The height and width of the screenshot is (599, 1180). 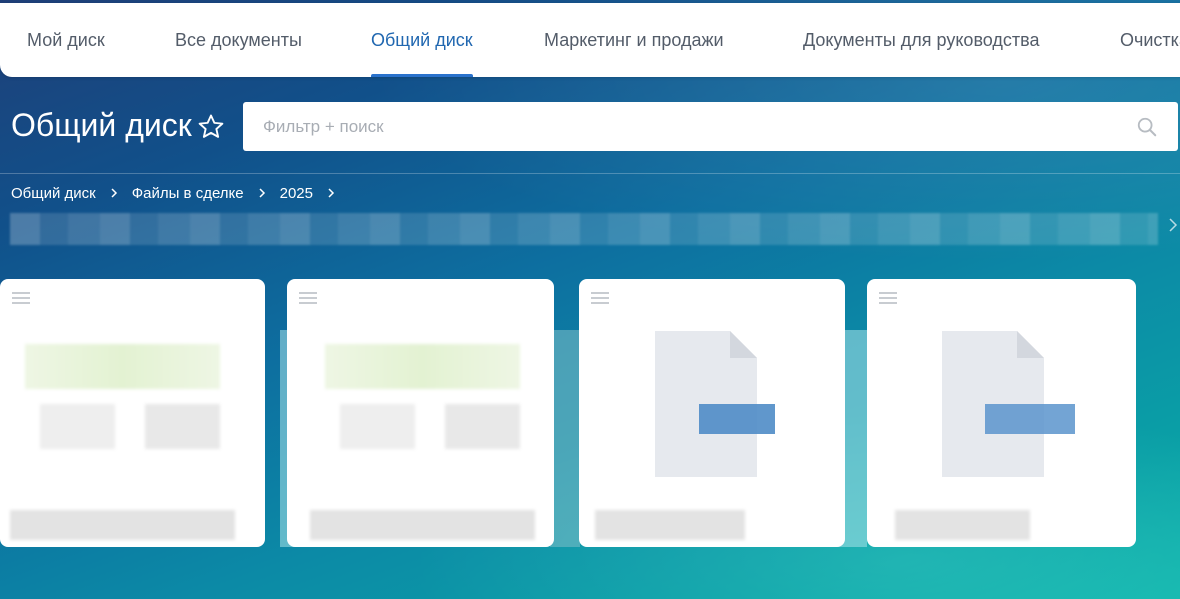 What do you see at coordinates (296, 193) in the screenshot?
I see `breadcrumb-item: 2025` at bounding box center [296, 193].